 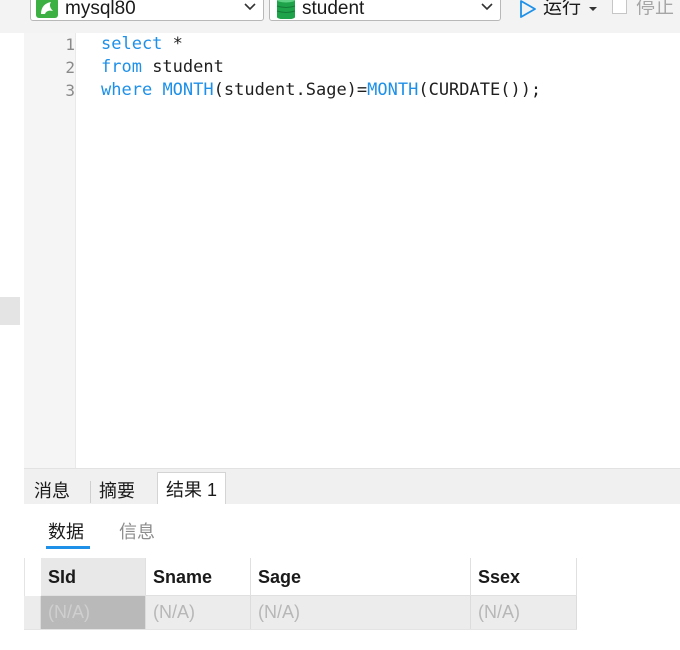 I want to click on line-number: 3, so click(x=70, y=90).